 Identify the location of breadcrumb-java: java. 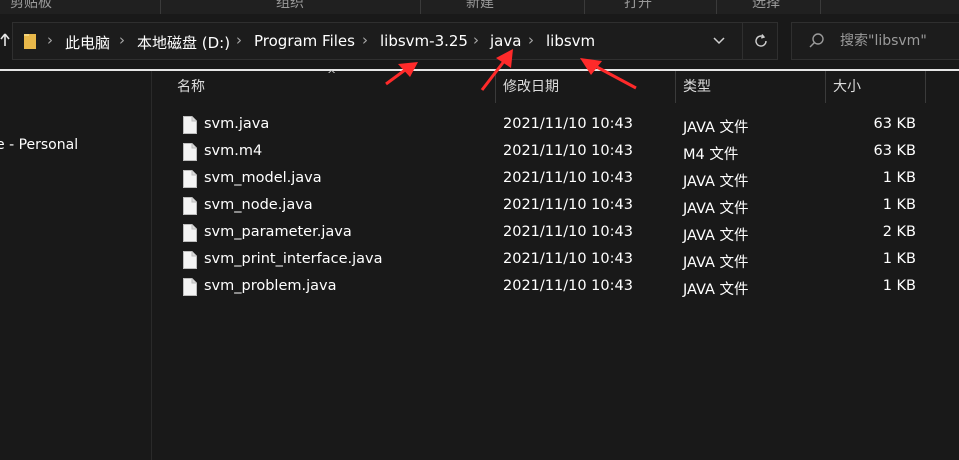
(505, 41).